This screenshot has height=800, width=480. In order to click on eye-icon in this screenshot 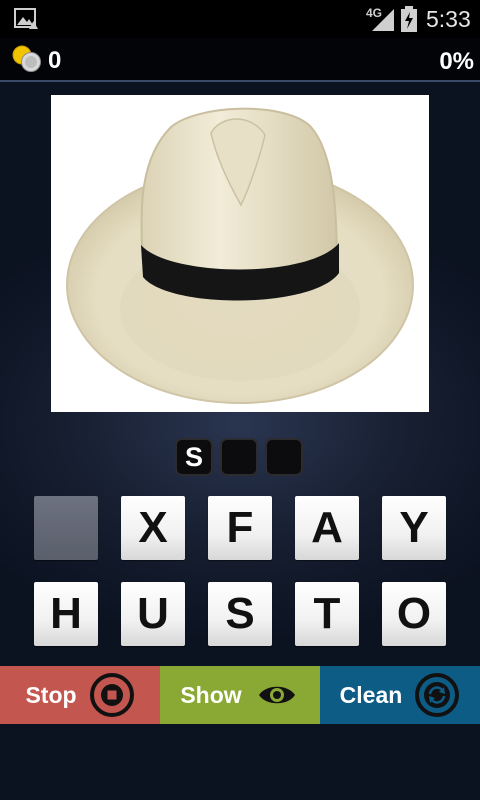, I will do `click(276, 695)`.